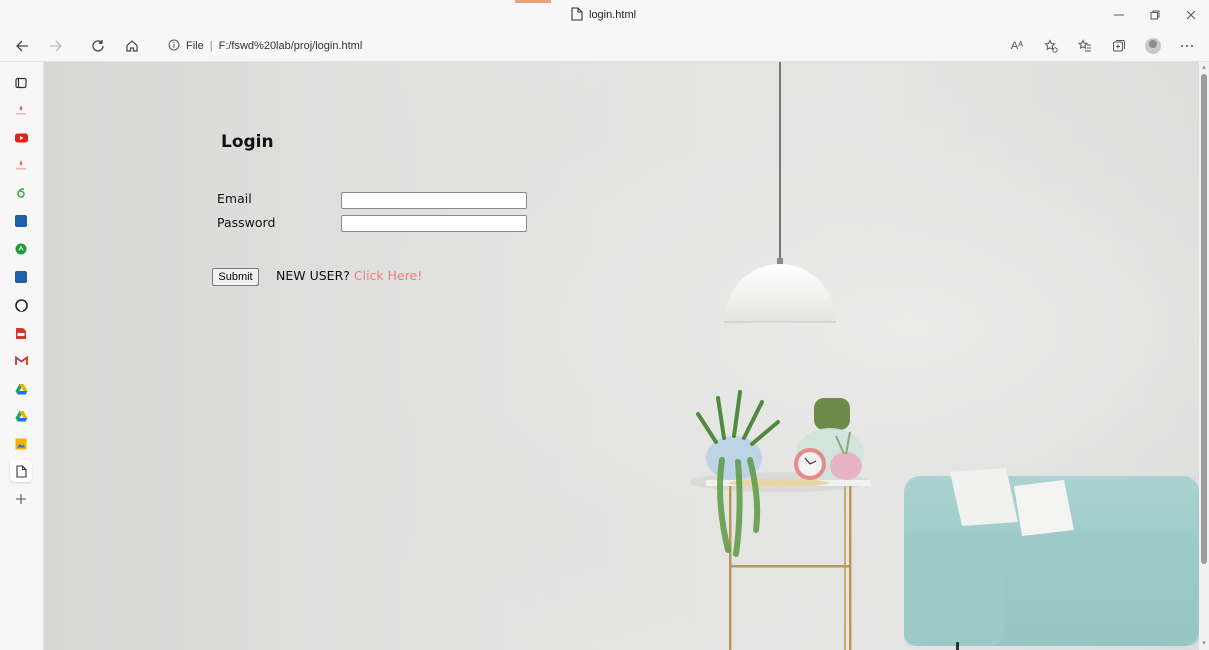 This screenshot has width=1209, height=650. What do you see at coordinates (21, 138) in the screenshot?
I see `youtube-icon` at bounding box center [21, 138].